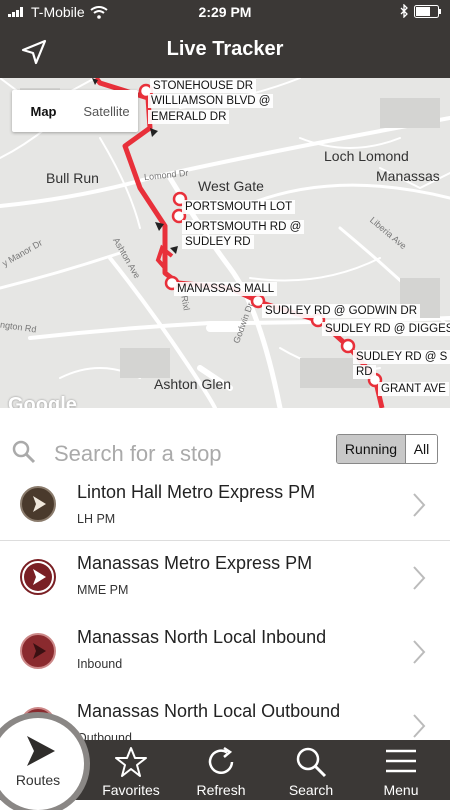 The width and height of the screenshot is (450, 810). What do you see at coordinates (427, 11) in the screenshot?
I see `battery-icon` at bounding box center [427, 11].